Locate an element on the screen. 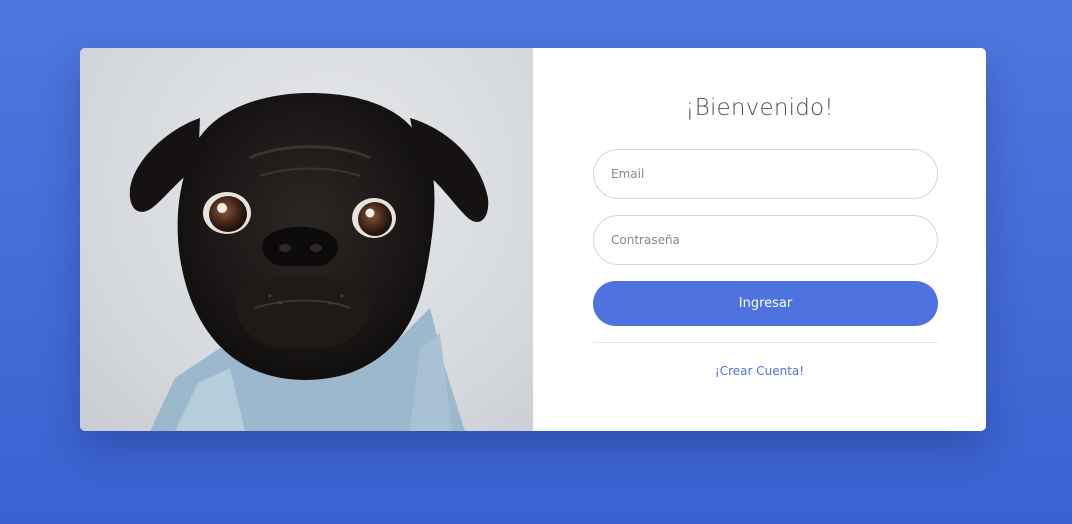 The height and width of the screenshot is (524, 1072). create-account-link: ¡Crear Cuenta! is located at coordinates (759, 371).